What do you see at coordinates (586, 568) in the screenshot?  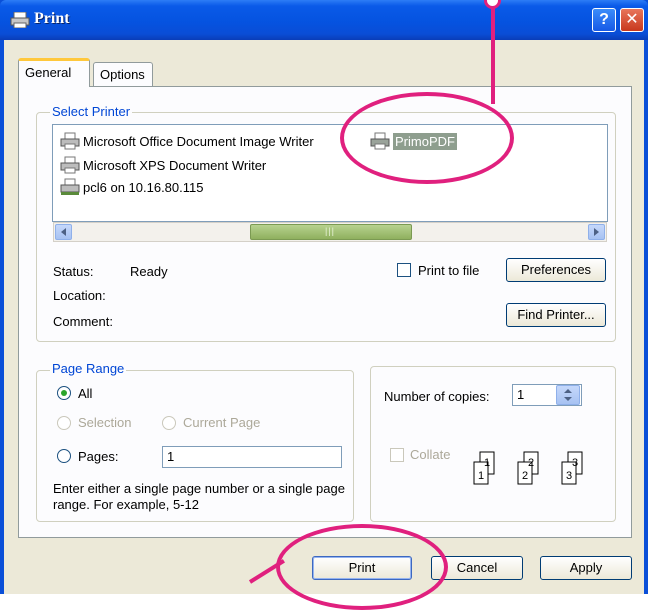 I see `apply-button: Apply` at bounding box center [586, 568].